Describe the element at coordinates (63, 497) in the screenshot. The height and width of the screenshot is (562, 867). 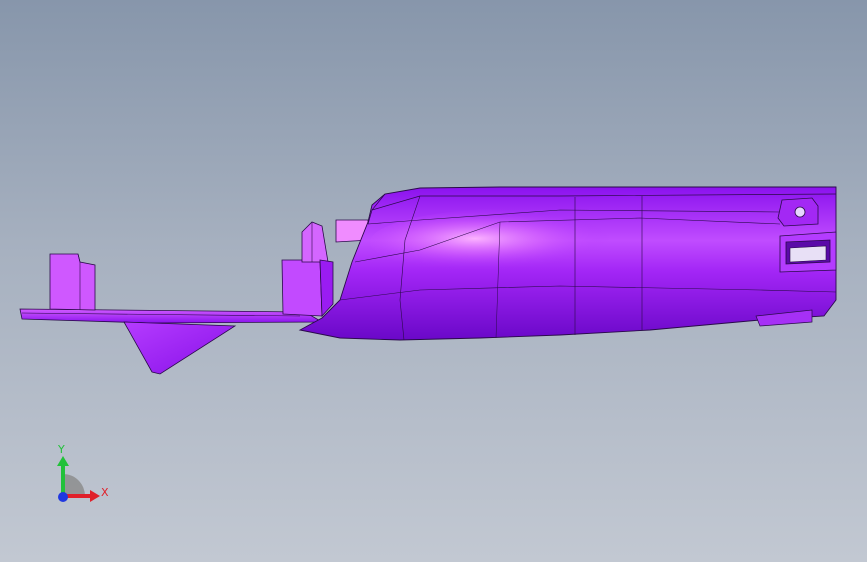
I see `z-axis-dot` at that location.